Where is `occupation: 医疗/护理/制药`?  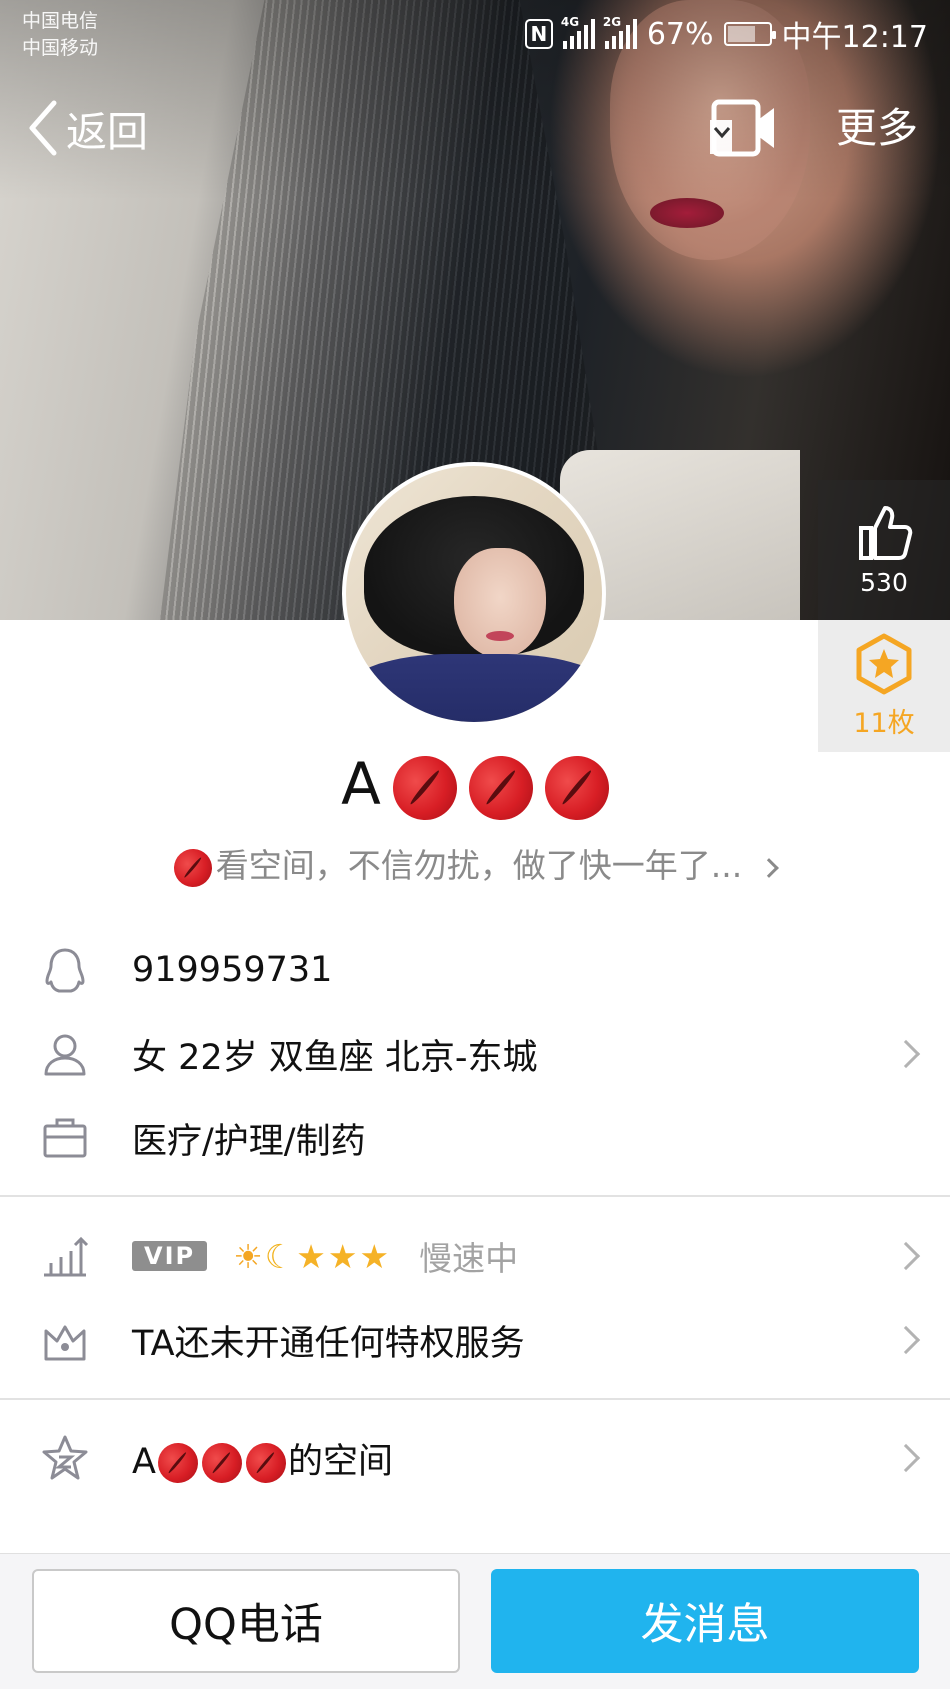 occupation: 医疗/护理/制药 is located at coordinates (249, 1141).